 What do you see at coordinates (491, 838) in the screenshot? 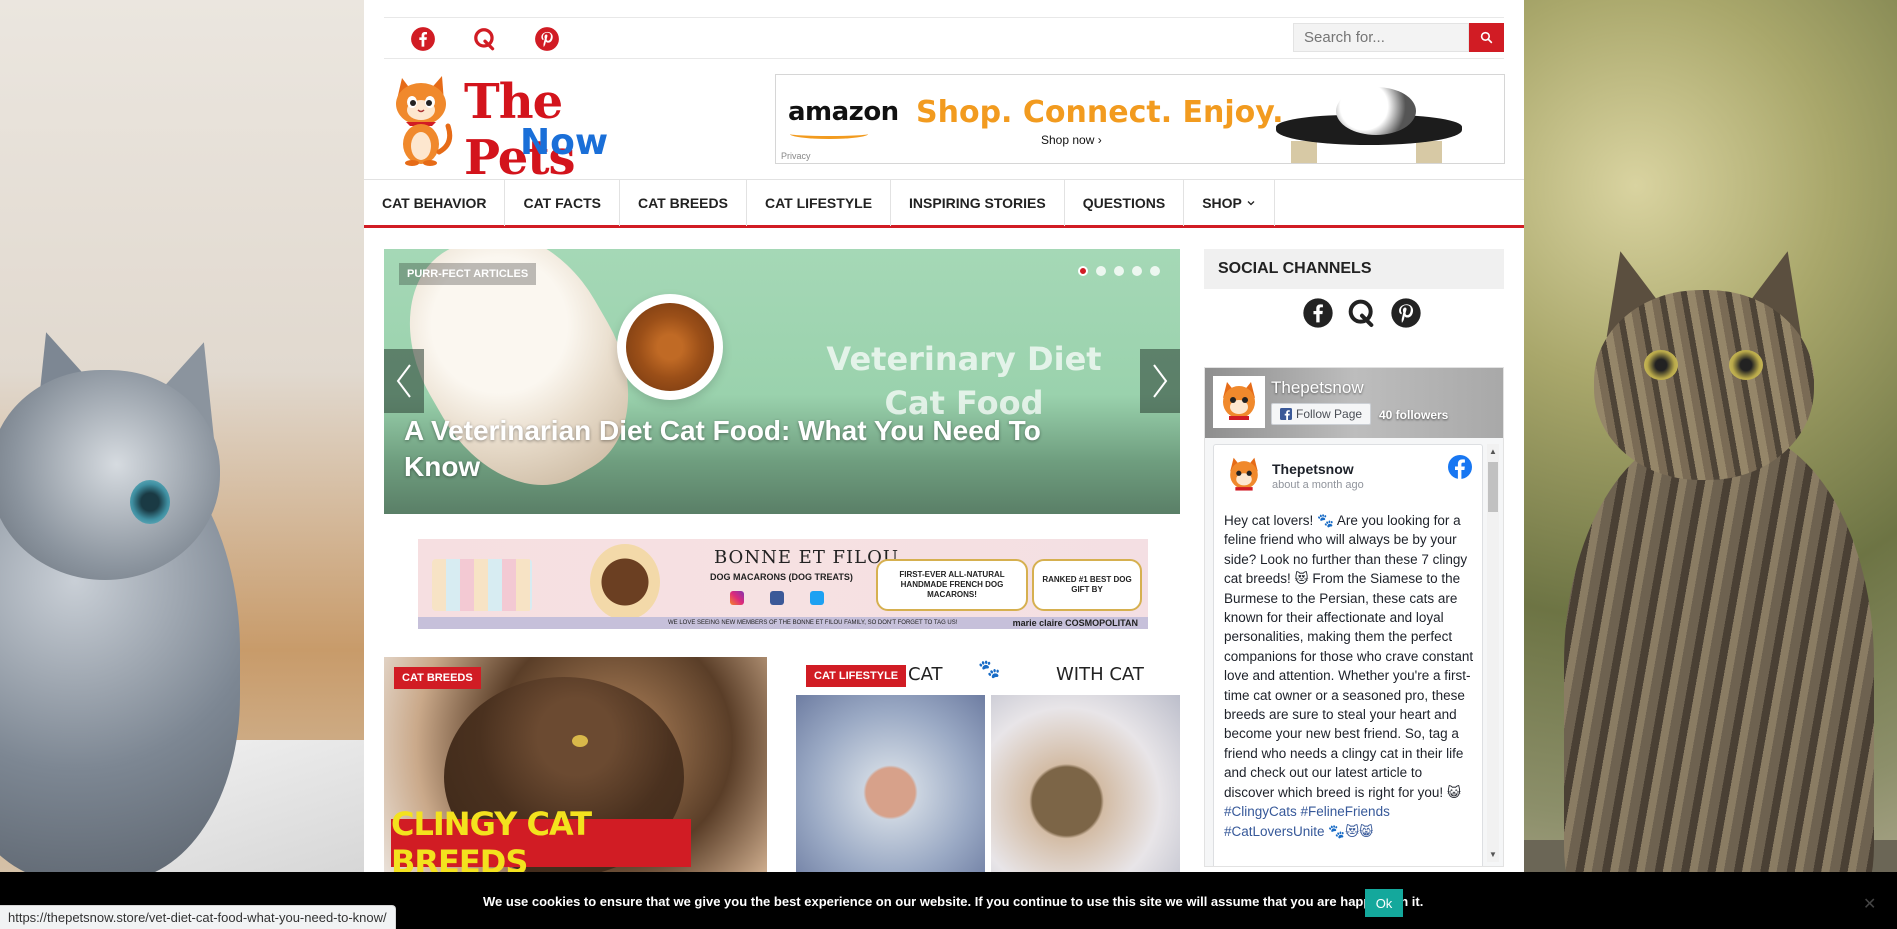
I see `card-image-title: CLINGY CAT BREEDS` at bounding box center [491, 838].